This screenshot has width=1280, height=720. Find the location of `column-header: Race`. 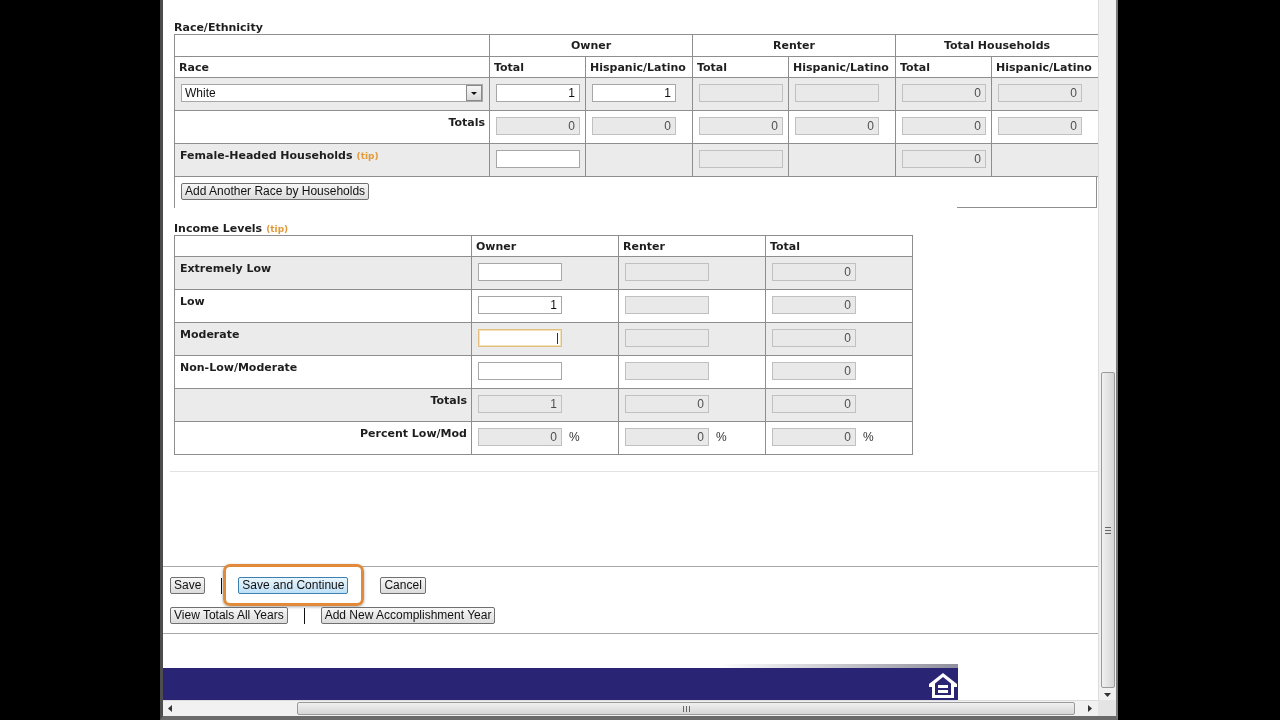

column-header: Race is located at coordinates (194, 67).